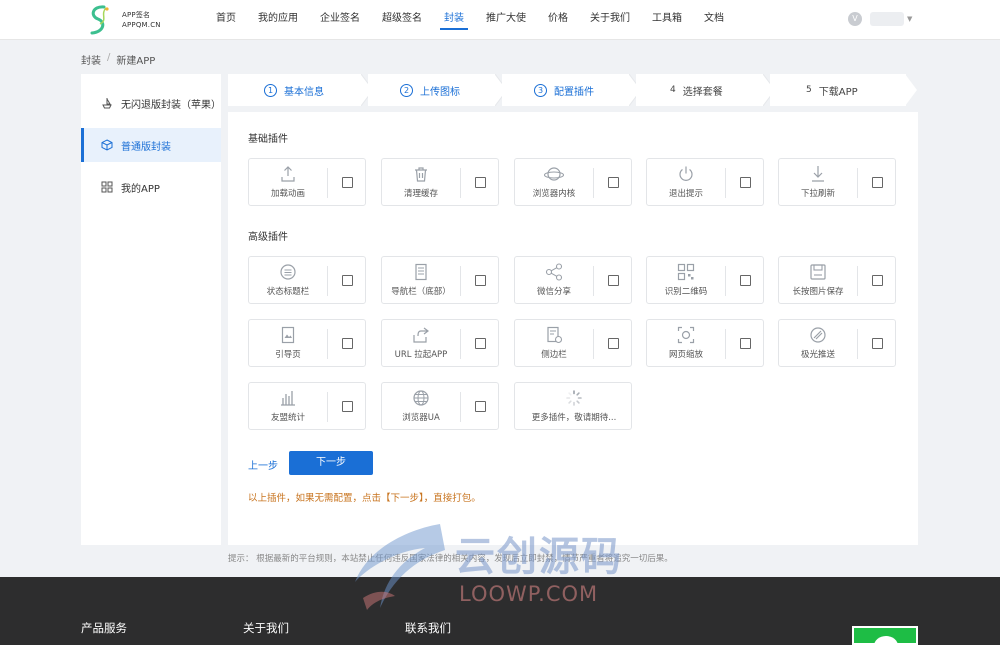 The image size is (1000, 645). I want to click on nav-home: 首页, so click(226, 20).